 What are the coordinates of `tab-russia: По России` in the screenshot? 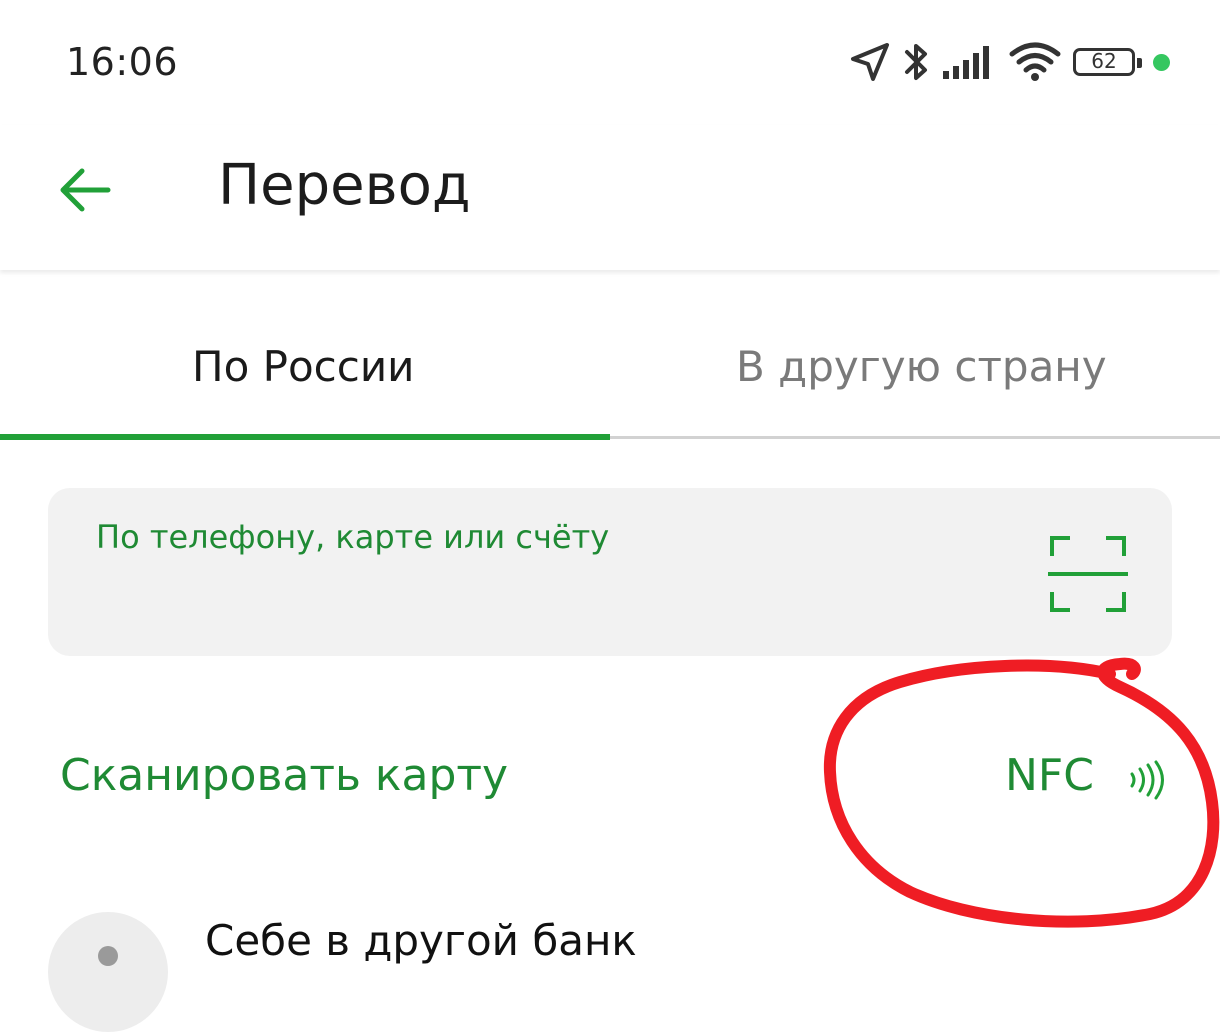 It's located at (305, 369).